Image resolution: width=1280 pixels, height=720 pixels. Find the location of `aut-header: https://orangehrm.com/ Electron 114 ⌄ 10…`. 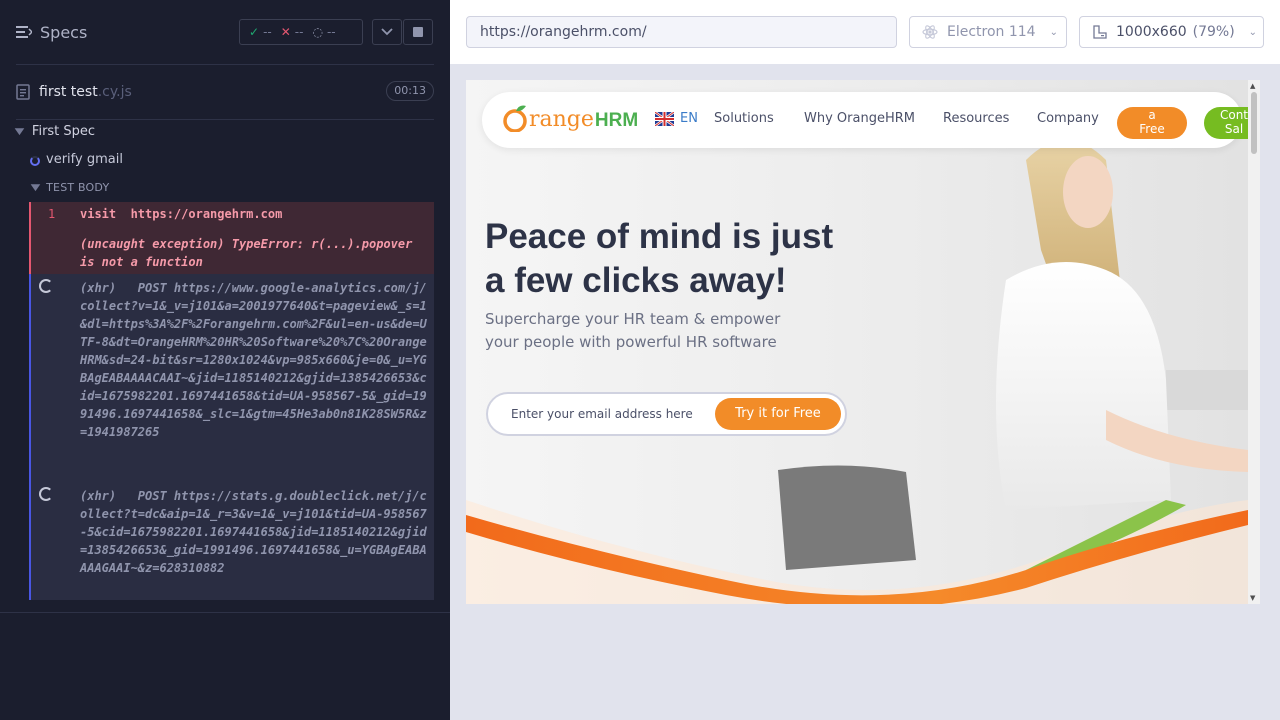

aut-header: https://orangehrm.com/ Electron 114 ⌄ 10… is located at coordinates (865, 32).